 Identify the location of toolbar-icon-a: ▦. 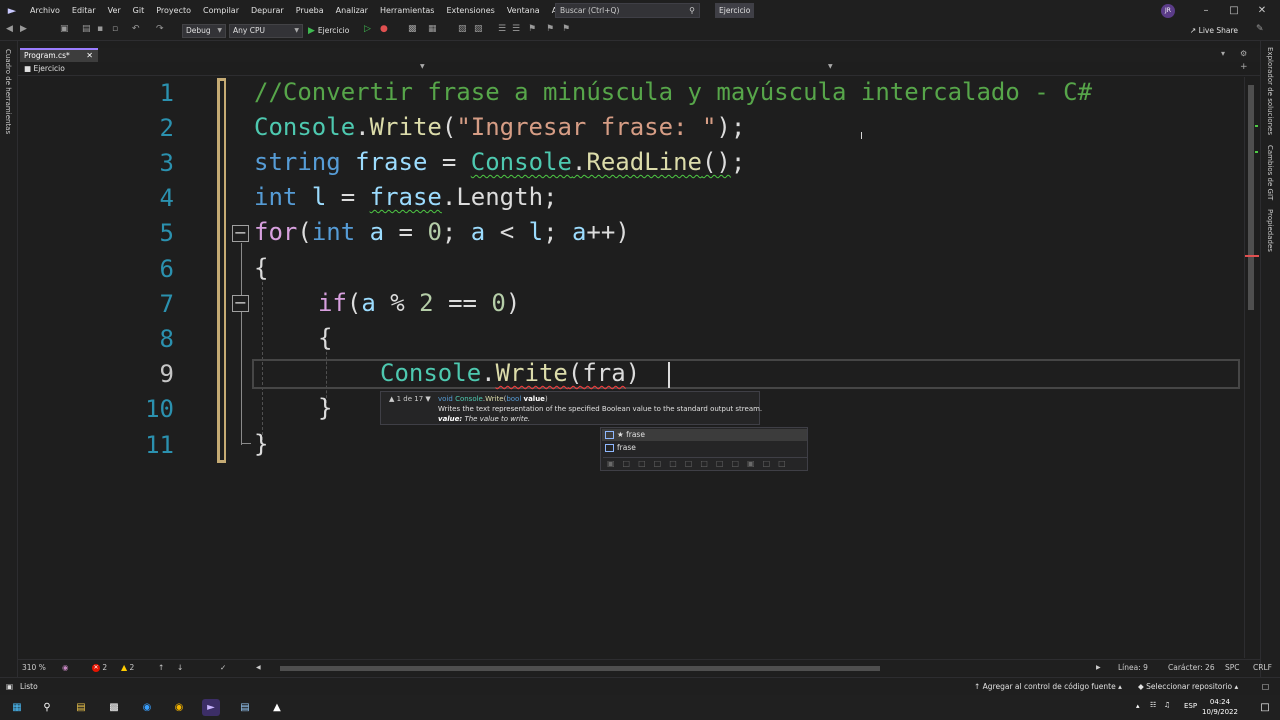
(432, 29).